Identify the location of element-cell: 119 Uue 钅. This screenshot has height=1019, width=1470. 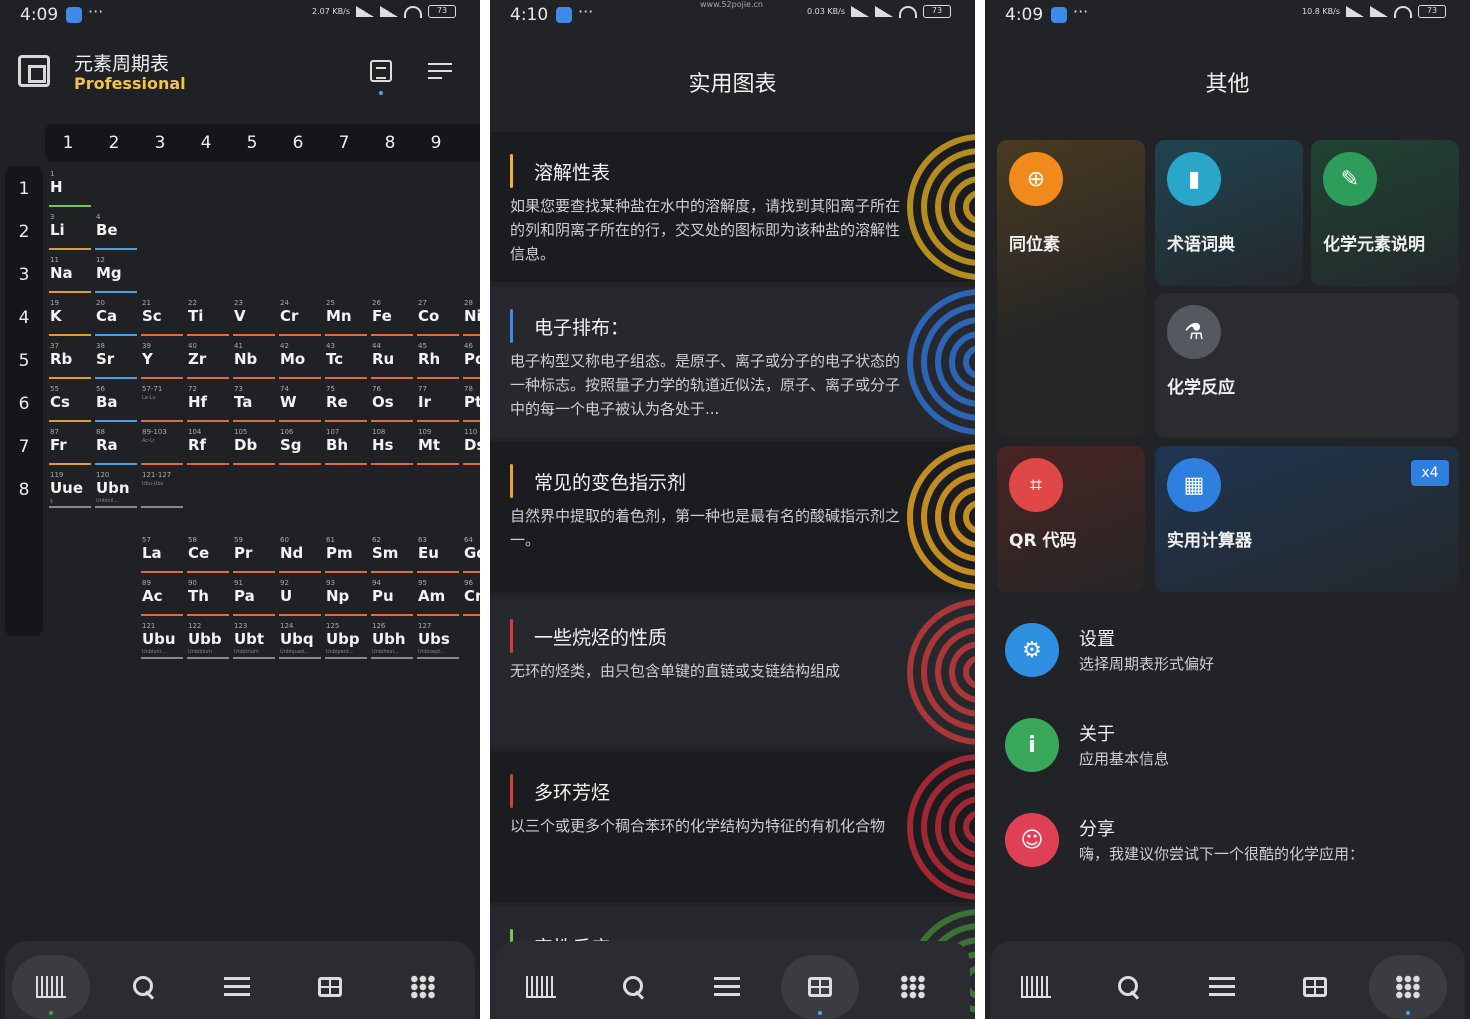
(71, 491).